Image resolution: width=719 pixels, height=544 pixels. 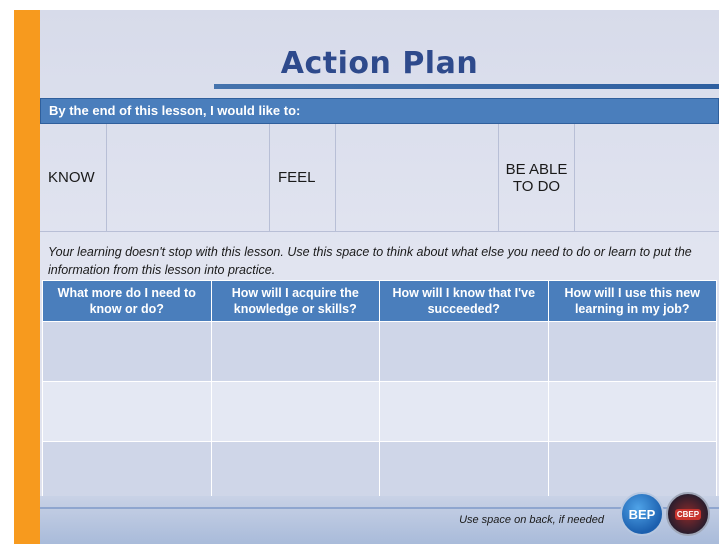 I want to click on bep-logo: BEP, so click(x=642, y=514).